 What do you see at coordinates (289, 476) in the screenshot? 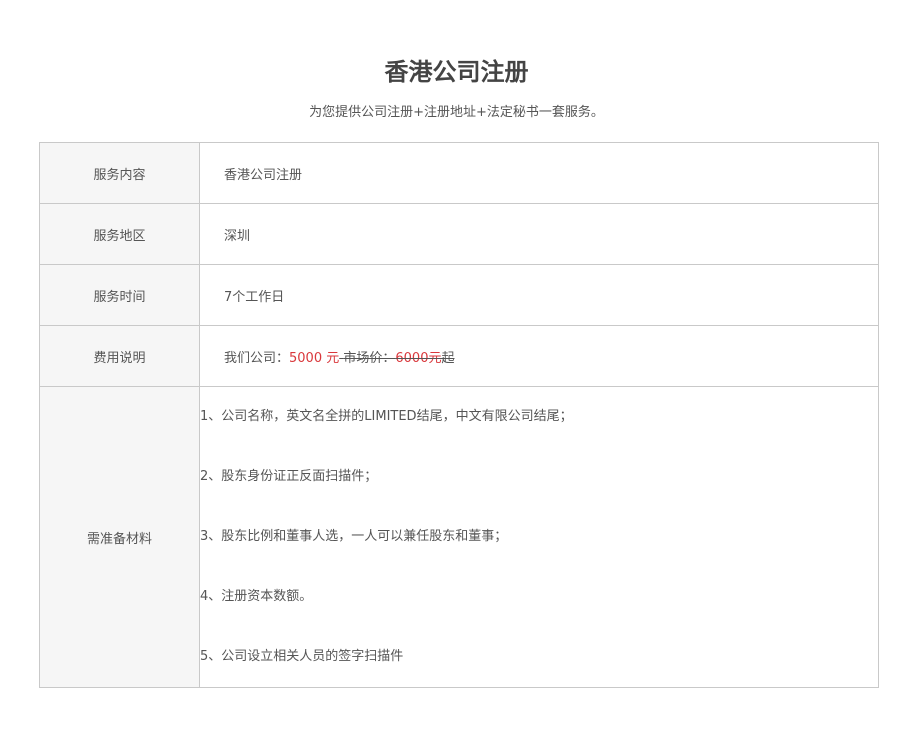
I see `list-item: 2、股东身份证正反面扫描件；` at bounding box center [289, 476].